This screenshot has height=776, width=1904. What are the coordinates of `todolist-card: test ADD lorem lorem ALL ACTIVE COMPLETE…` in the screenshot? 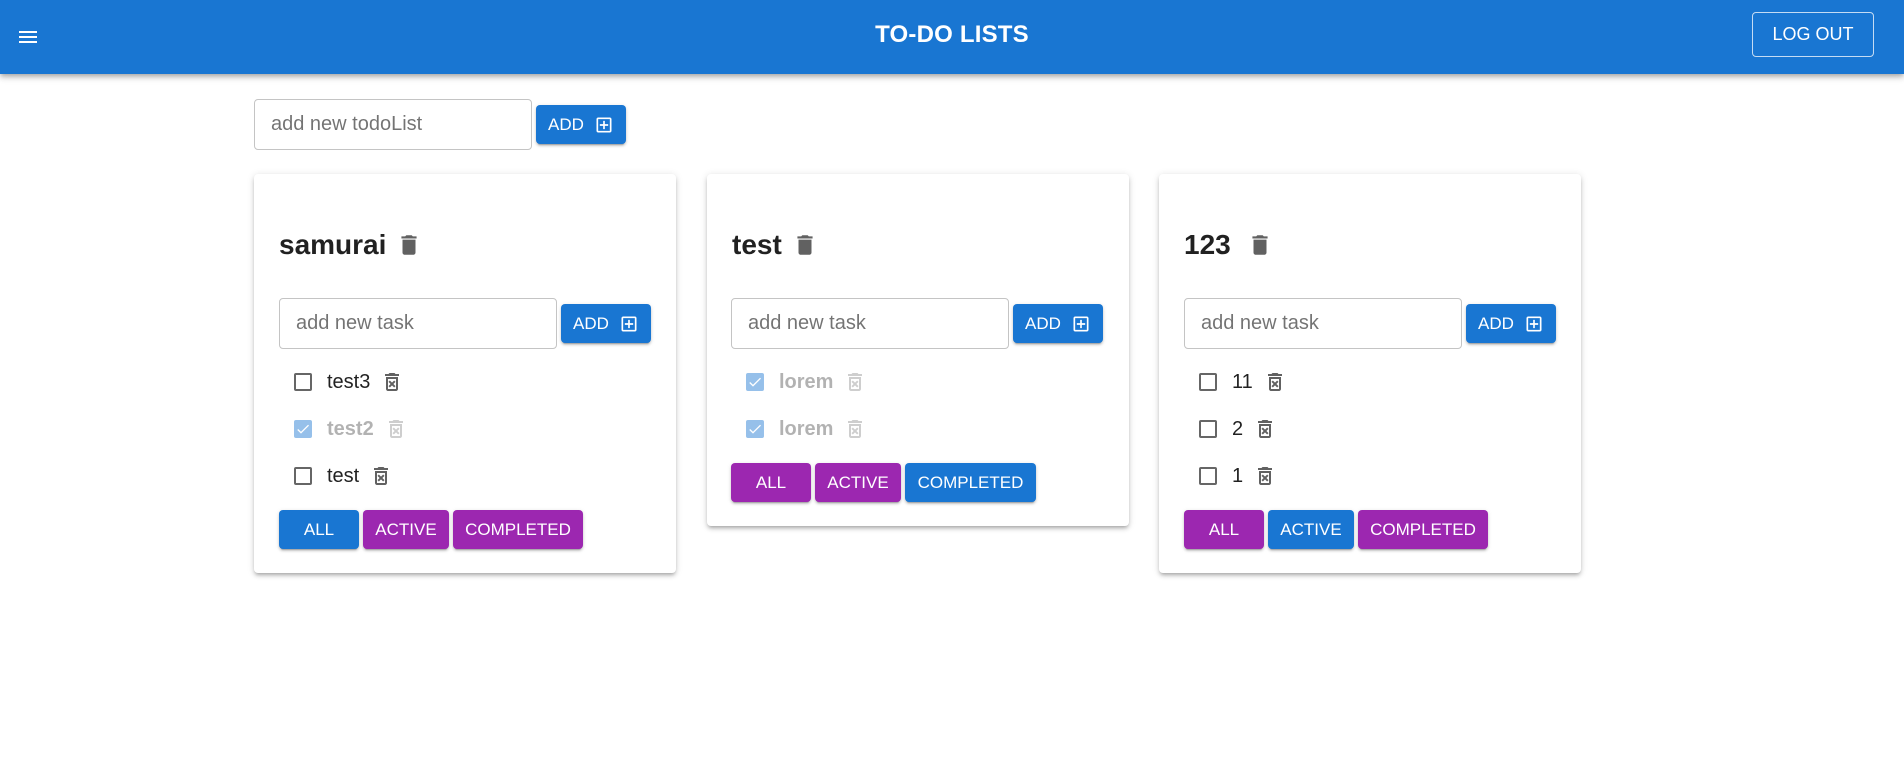 It's located at (918, 350).